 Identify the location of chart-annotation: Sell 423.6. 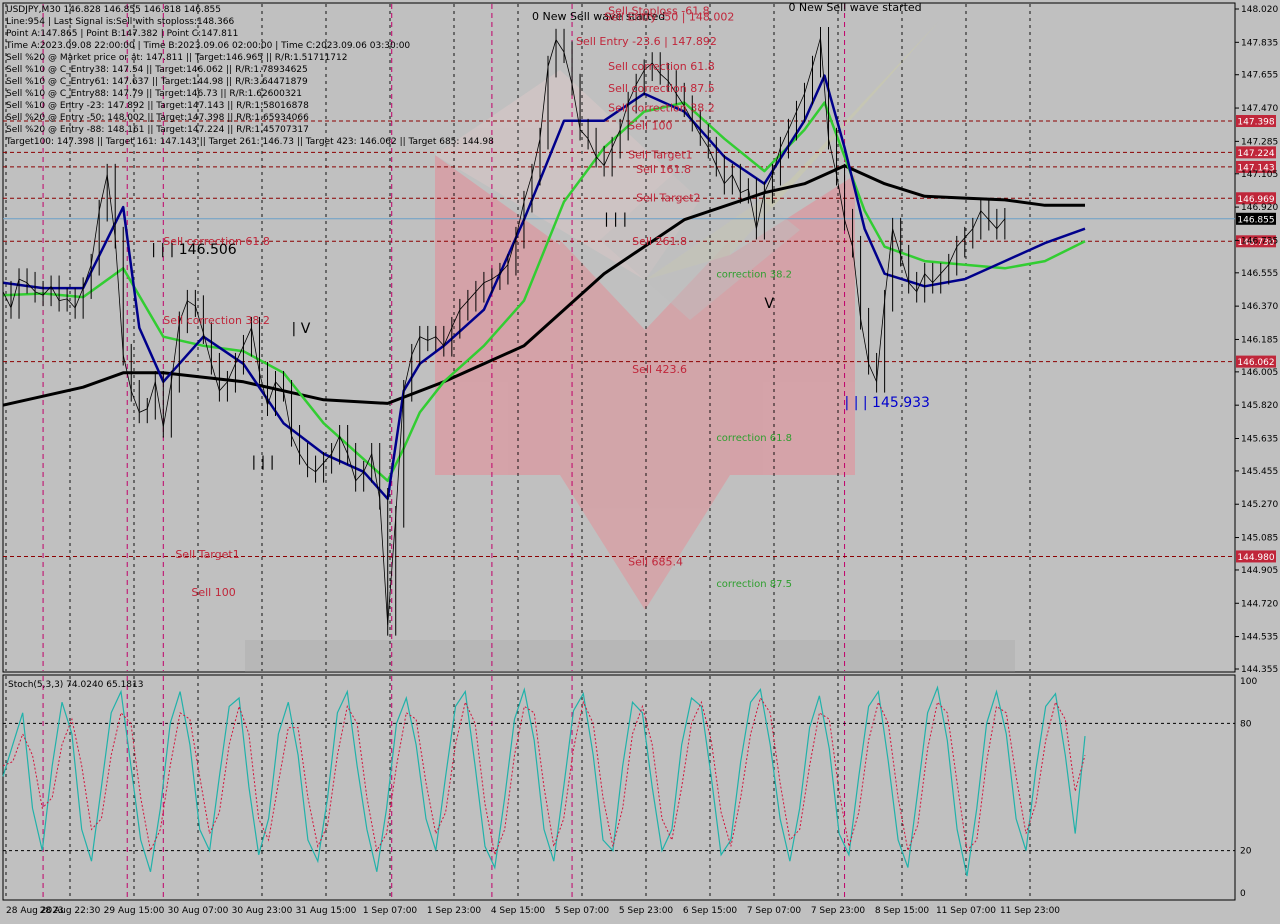
(659, 369).